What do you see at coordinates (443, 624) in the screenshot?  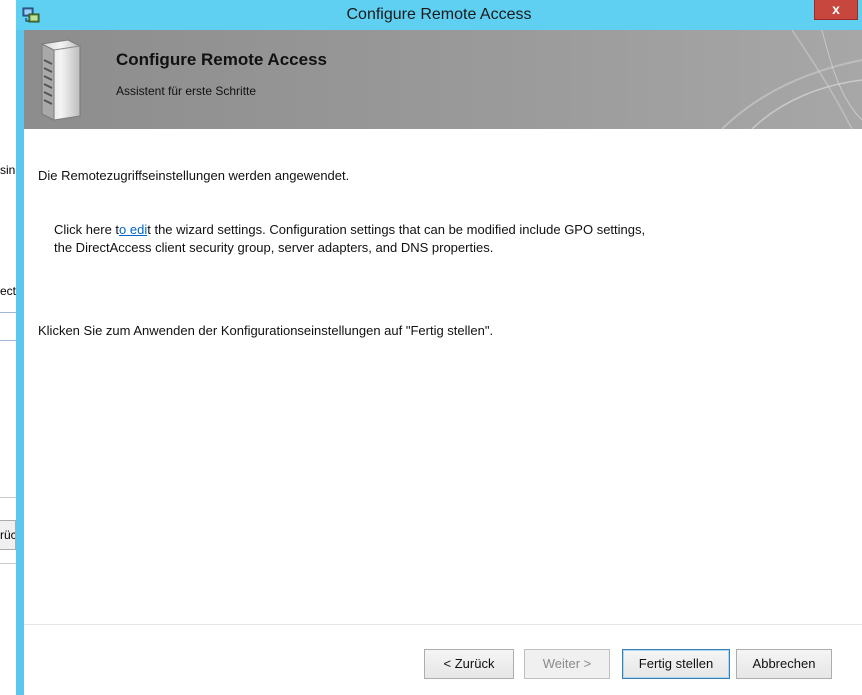 I see `button-area-divider` at bounding box center [443, 624].